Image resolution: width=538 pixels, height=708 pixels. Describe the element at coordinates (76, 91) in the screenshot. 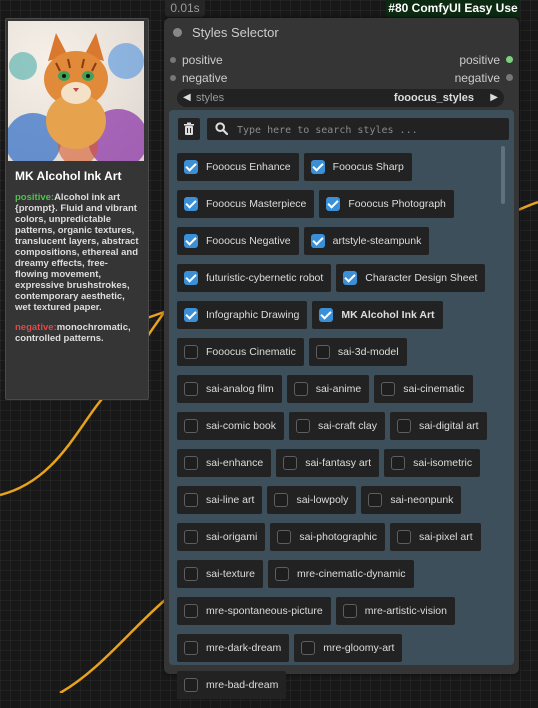

I see `preview-image` at that location.